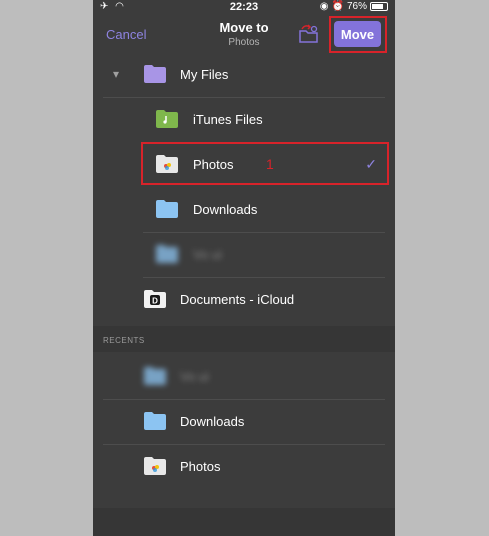 This screenshot has height=536, width=489. What do you see at coordinates (244, 376) in the screenshot?
I see `recent-item: Vo ui` at bounding box center [244, 376].